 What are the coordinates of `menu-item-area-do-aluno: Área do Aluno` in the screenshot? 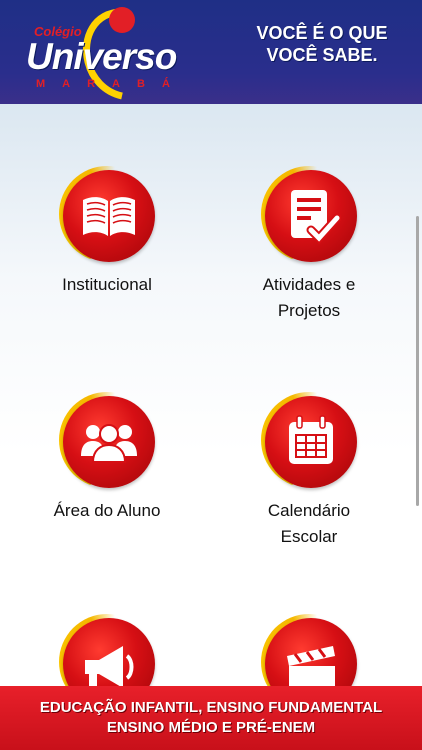 It's located at (107, 458).